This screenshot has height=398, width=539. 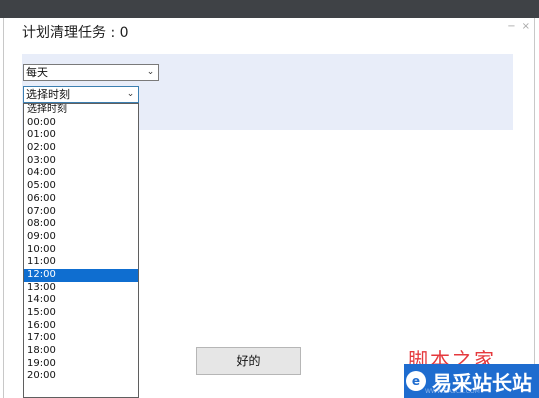 I want to click on dropdown-option: 06:00, so click(x=81, y=199).